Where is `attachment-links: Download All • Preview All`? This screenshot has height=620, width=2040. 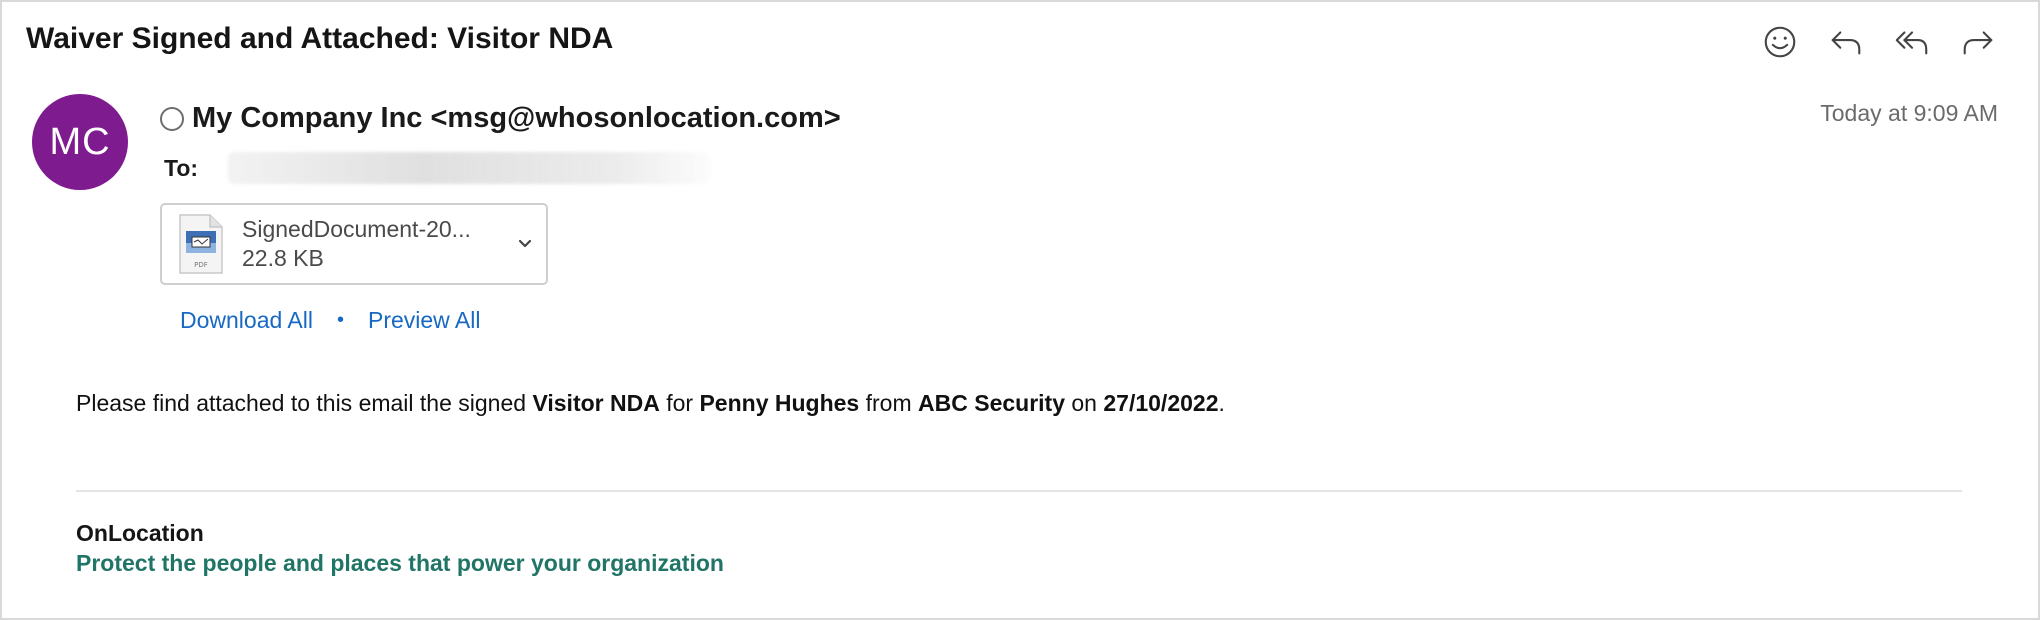
attachment-links: Download All • Preview All is located at coordinates (330, 320).